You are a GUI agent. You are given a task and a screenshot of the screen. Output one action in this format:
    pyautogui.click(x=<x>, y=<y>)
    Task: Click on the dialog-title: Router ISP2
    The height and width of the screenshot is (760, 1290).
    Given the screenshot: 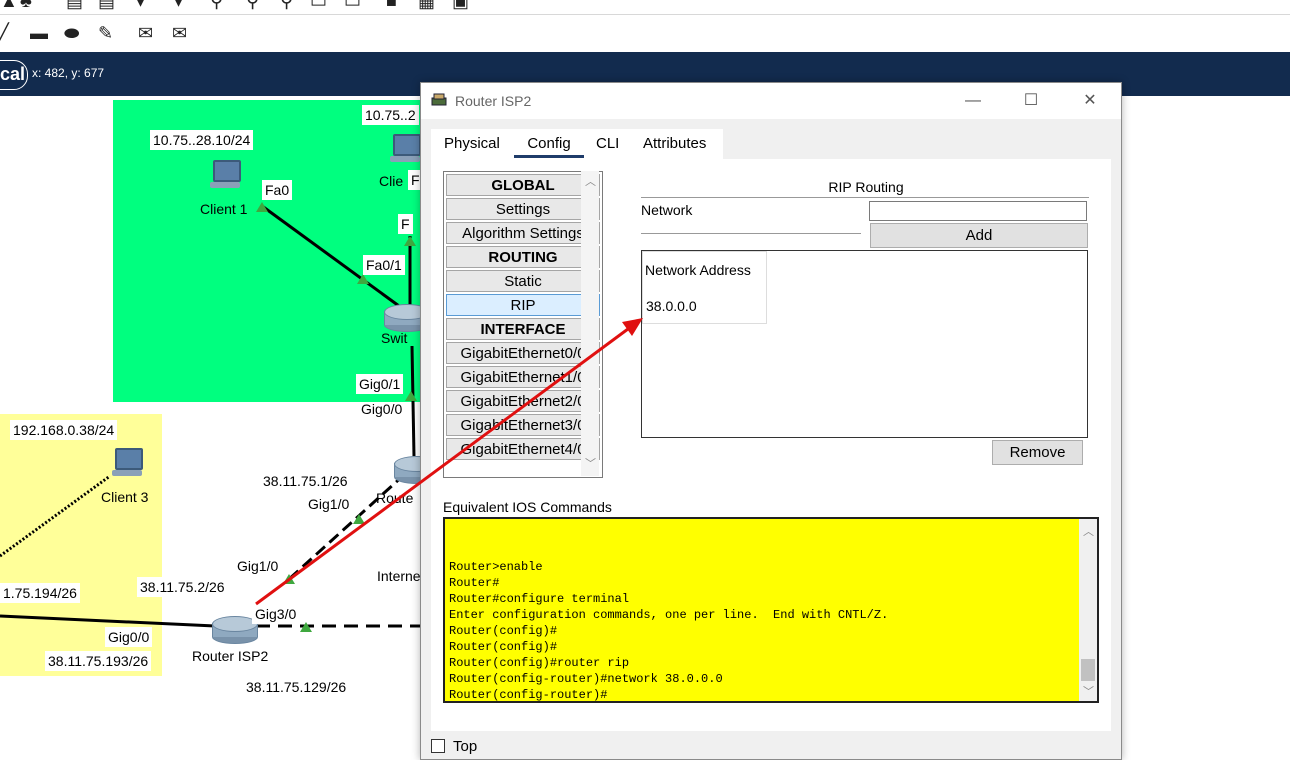 What is the action you would take?
    pyautogui.click(x=493, y=101)
    